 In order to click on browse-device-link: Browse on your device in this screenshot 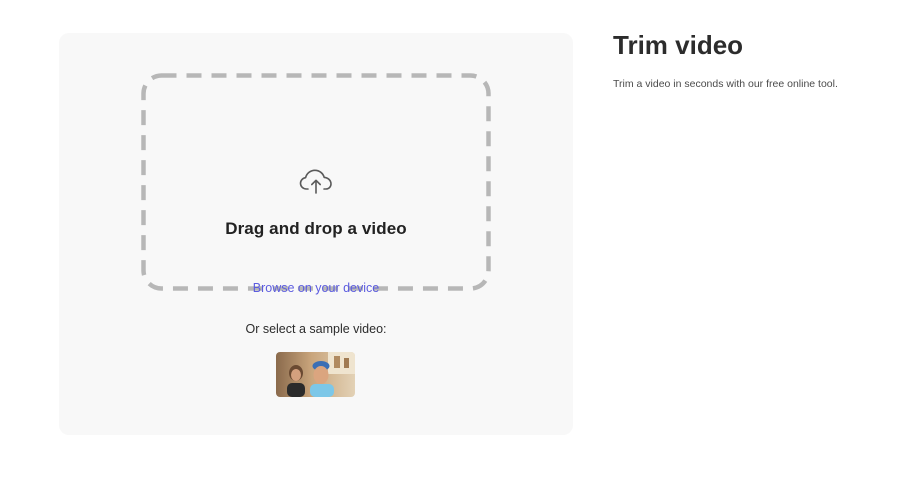, I will do `click(316, 288)`.